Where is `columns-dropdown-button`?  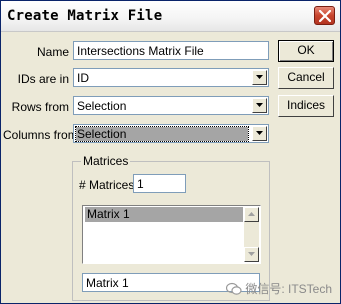
columns-dropdown-button is located at coordinates (259, 133).